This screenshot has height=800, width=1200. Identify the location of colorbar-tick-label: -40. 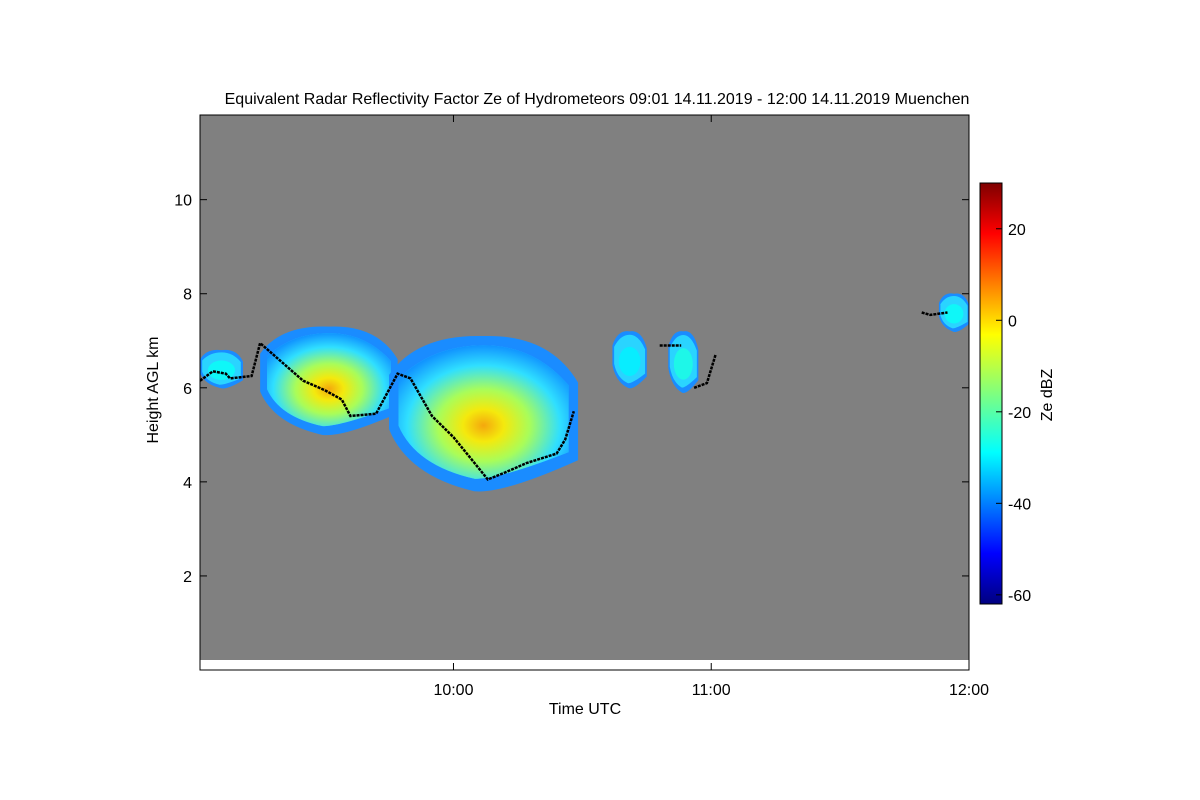
(1019, 504).